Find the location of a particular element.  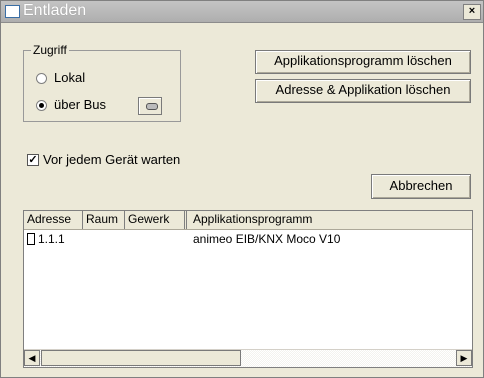

scroll-right-button: ▶ is located at coordinates (464, 358).